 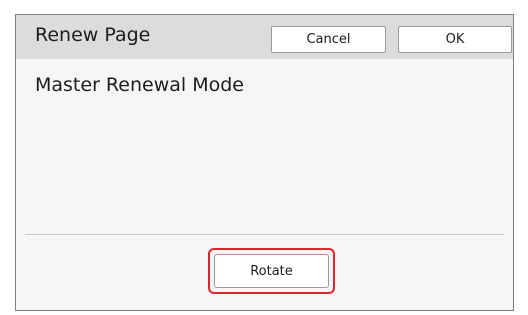 What do you see at coordinates (93, 35) in the screenshot?
I see `dialog-title: Renew Page` at bounding box center [93, 35].